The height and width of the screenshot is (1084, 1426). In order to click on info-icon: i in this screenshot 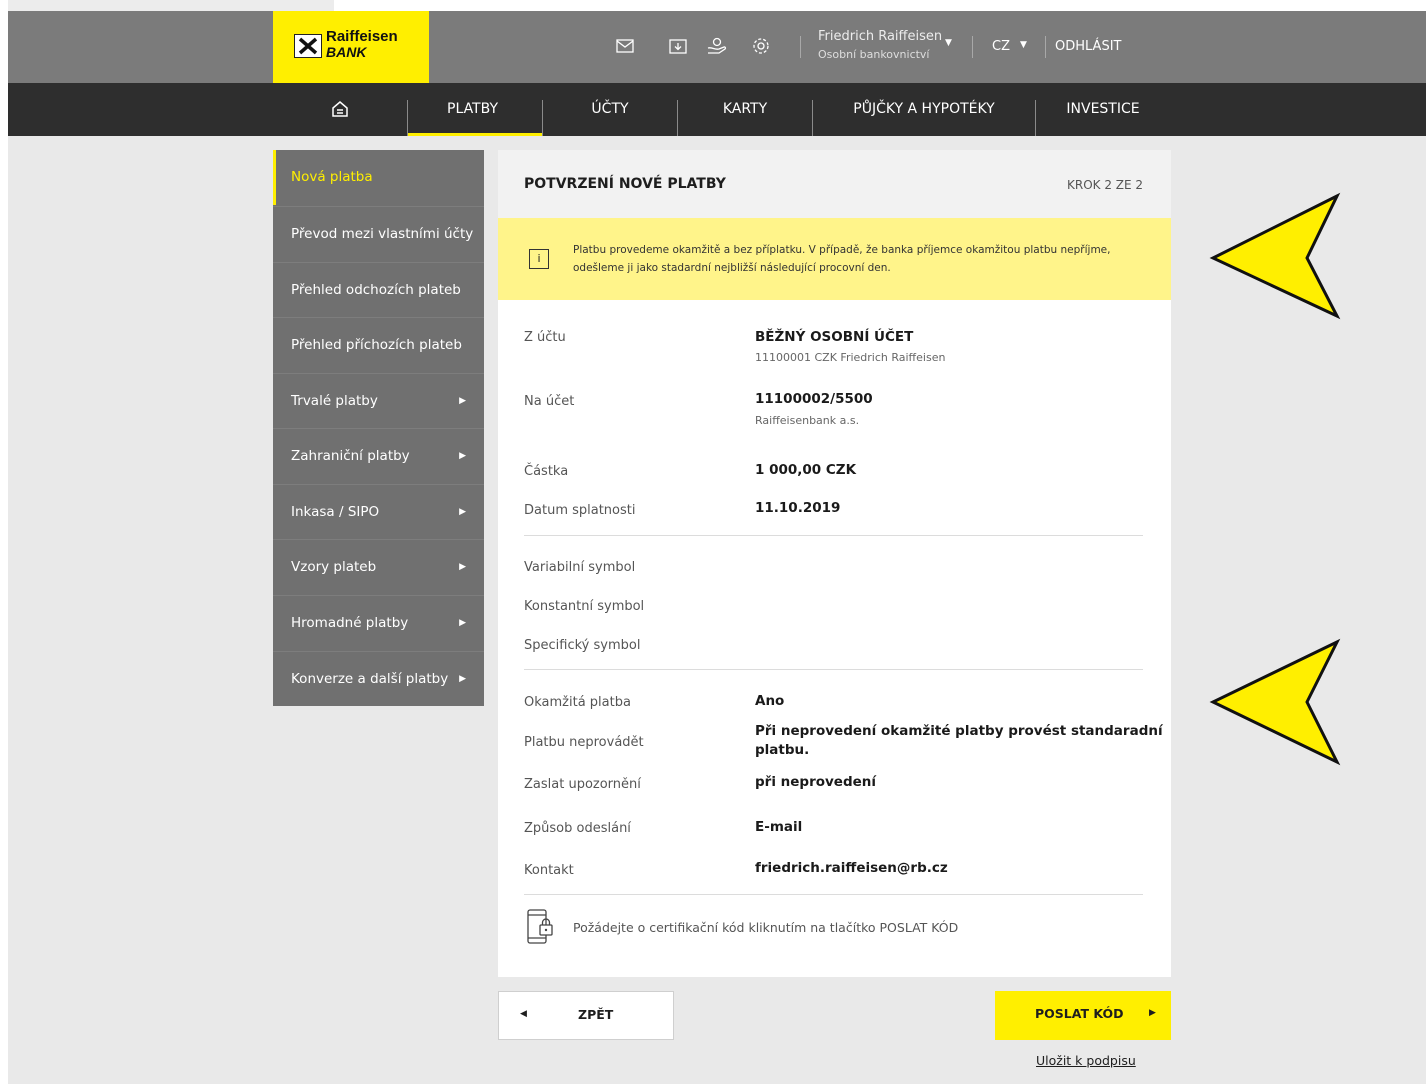, I will do `click(539, 259)`.